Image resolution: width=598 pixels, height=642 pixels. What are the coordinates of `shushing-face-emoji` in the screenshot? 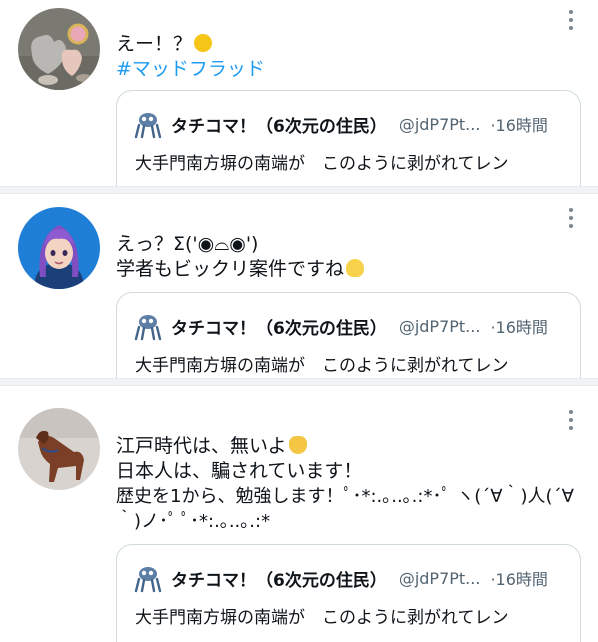 It's located at (203, 43).